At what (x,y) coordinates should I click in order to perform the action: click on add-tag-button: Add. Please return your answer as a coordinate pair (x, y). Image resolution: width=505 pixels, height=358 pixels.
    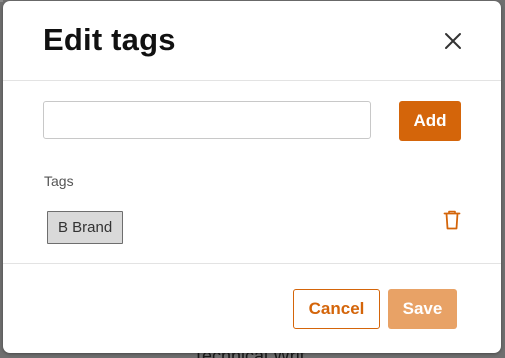
    Looking at the image, I should click on (430, 121).